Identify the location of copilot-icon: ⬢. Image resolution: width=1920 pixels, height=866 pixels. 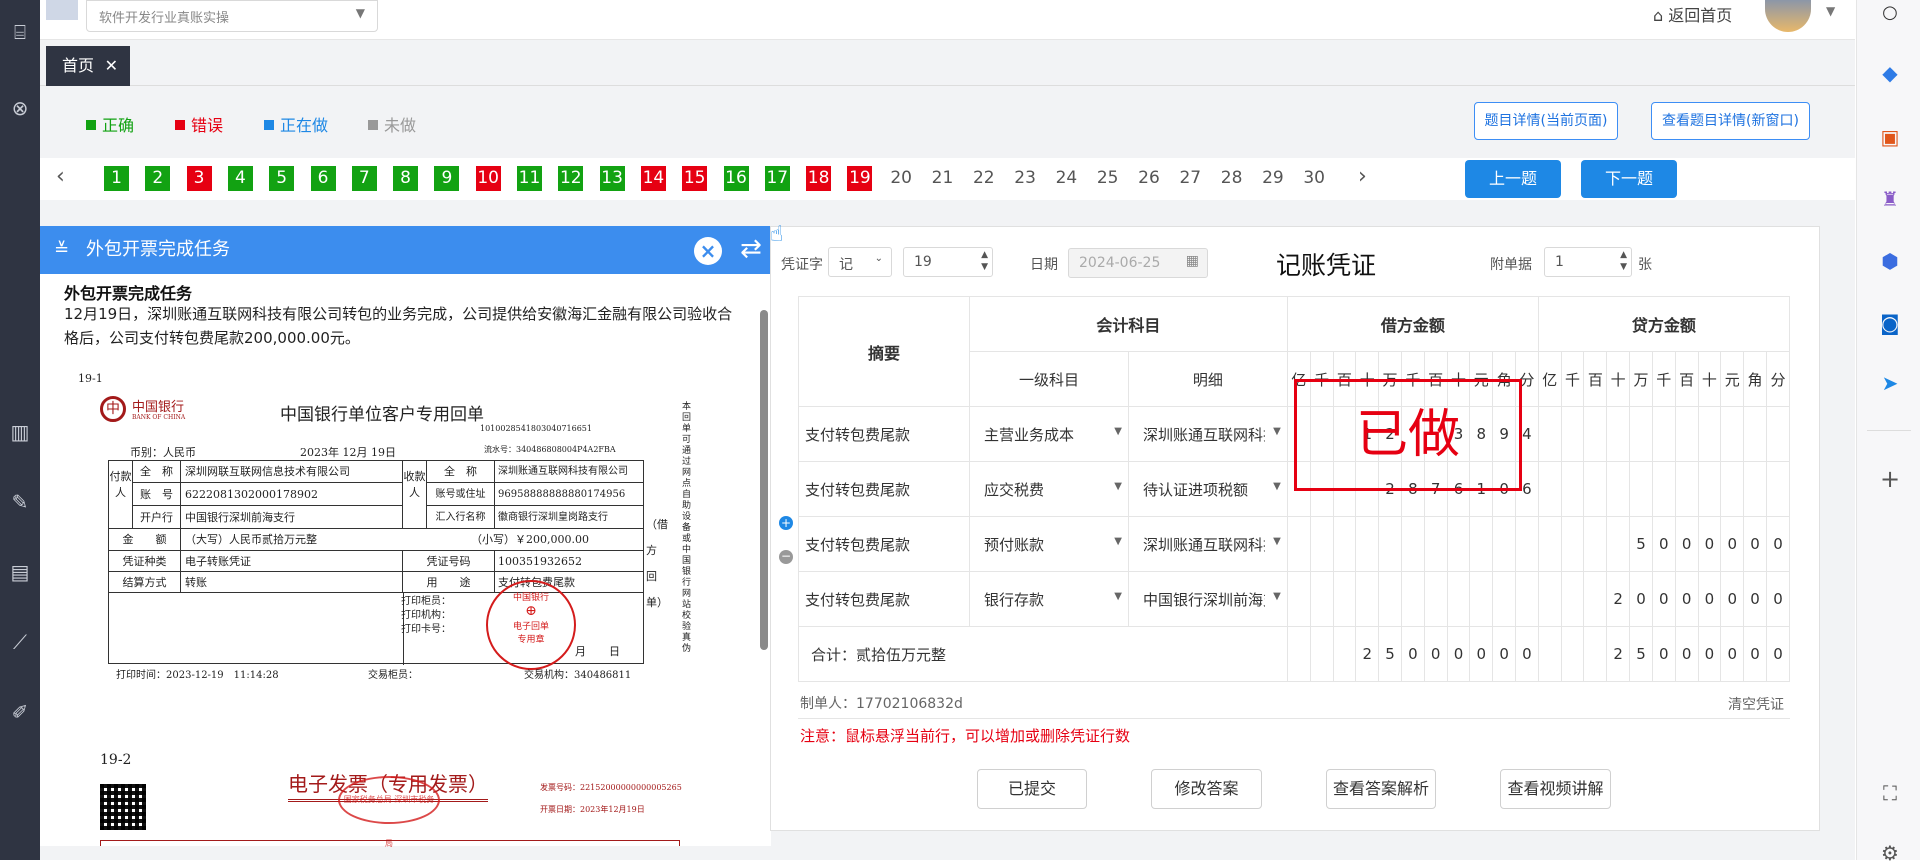
(1890, 261).